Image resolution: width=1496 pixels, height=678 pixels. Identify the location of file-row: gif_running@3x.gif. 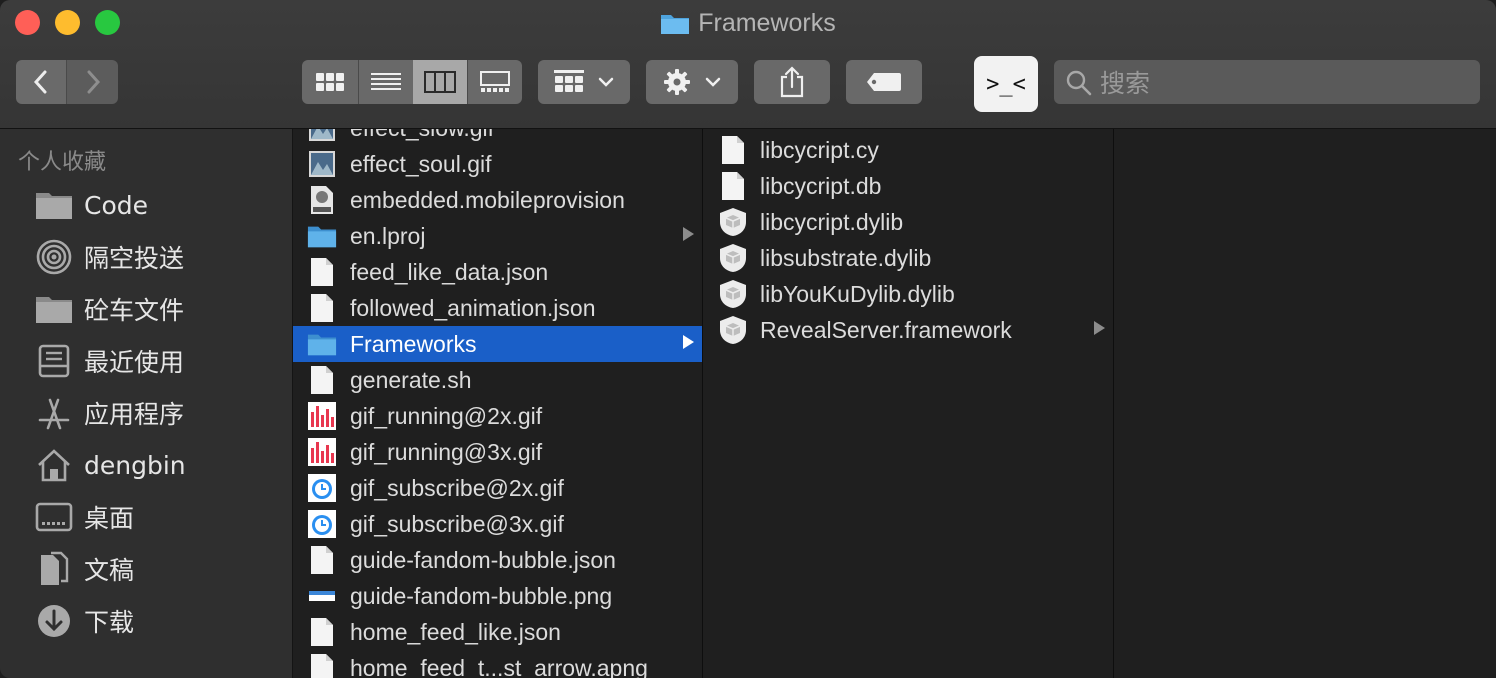
(497, 452).